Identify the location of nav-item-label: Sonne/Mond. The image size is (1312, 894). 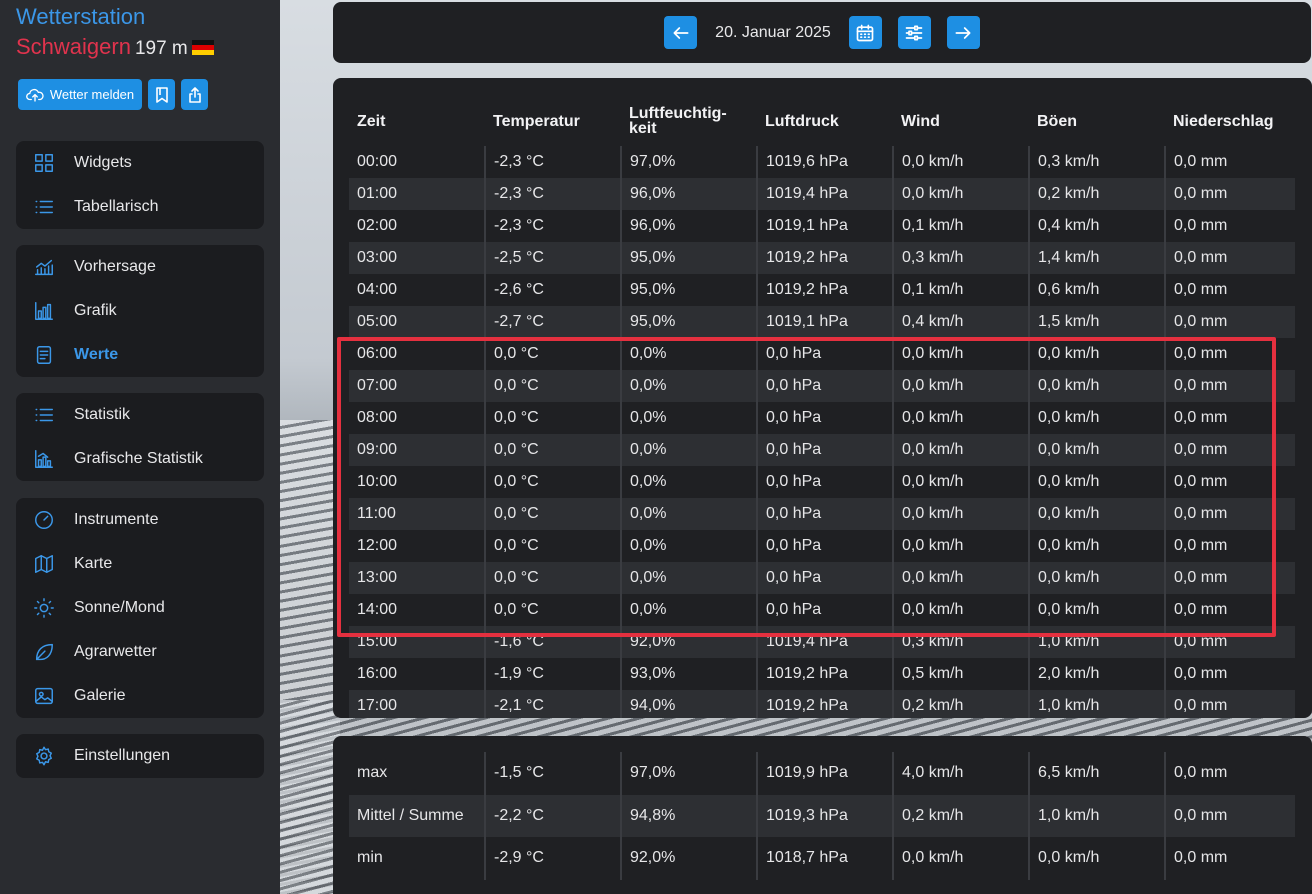
(119, 607).